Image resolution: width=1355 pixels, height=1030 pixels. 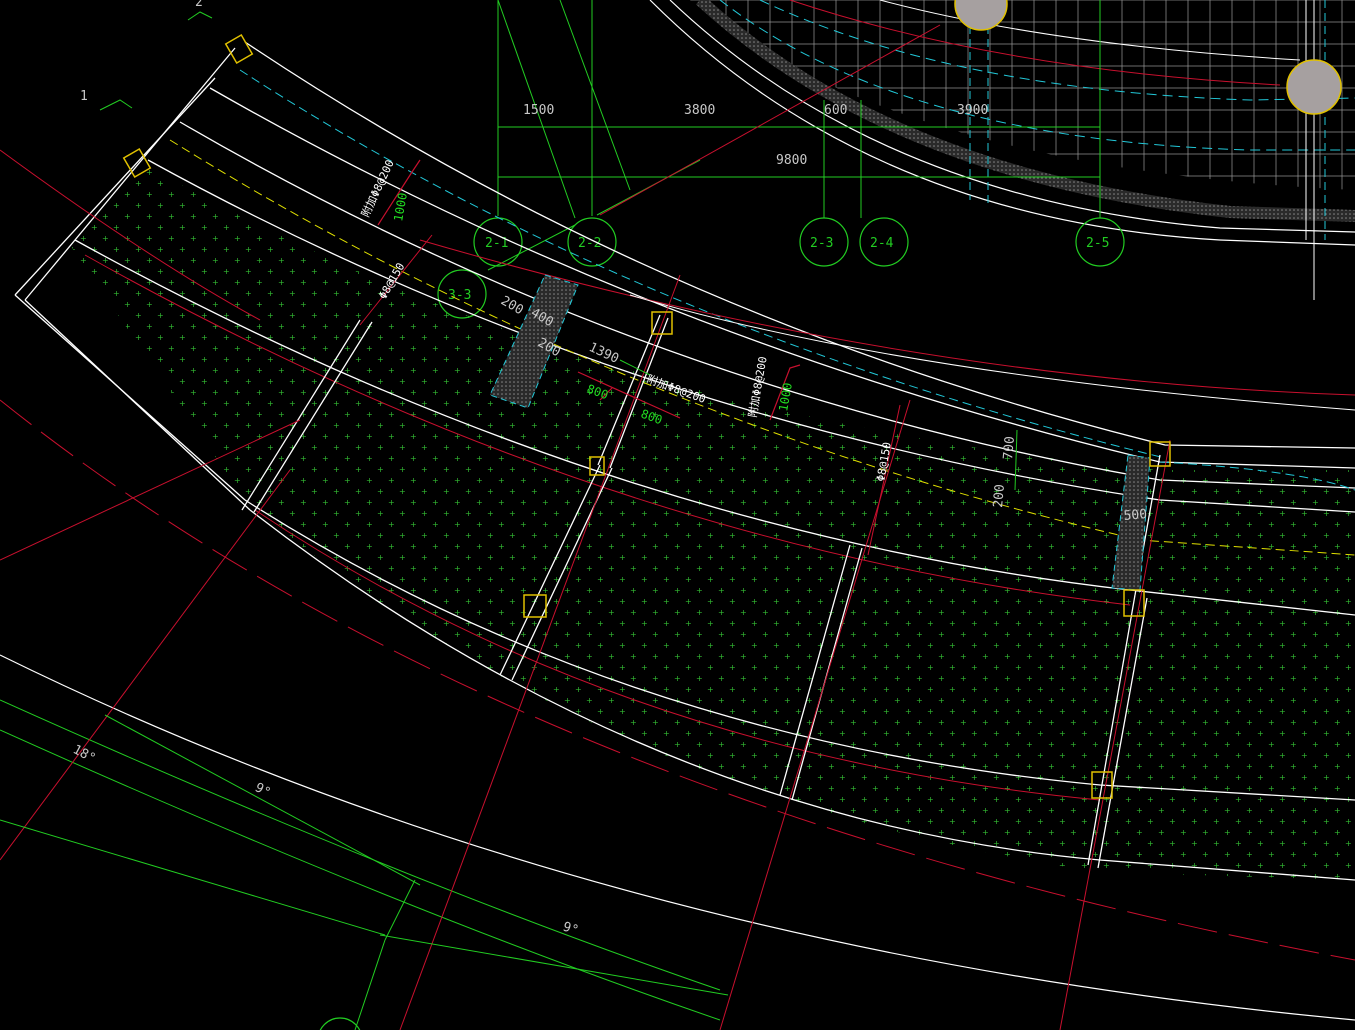 What do you see at coordinates (377, 188) in the screenshot?
I see `rebar-label-1: 附加Φ8@200` at bounding box center [377, 188].